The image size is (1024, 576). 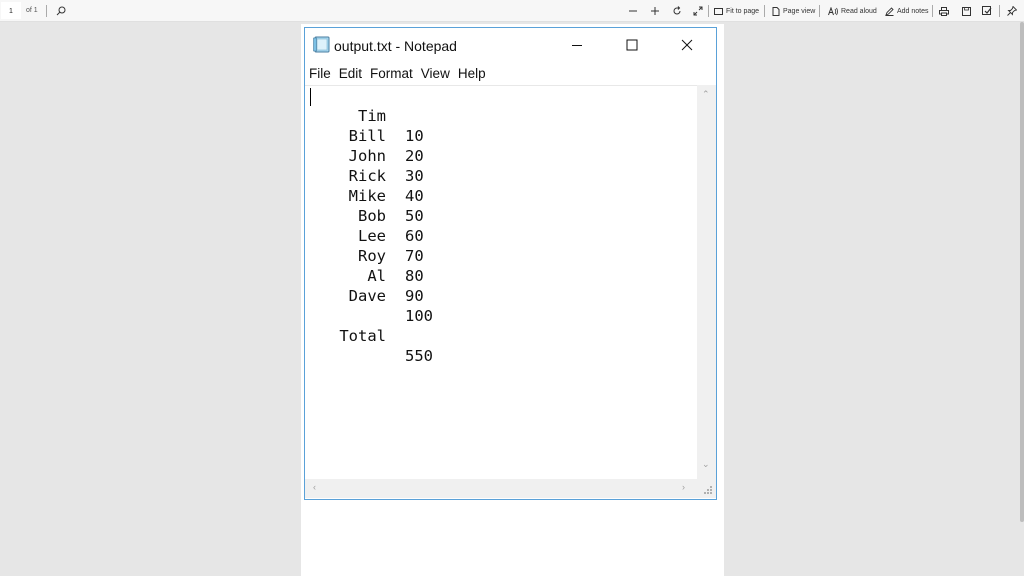 I want to click on row-value: 90, so click(x=414, y=296).